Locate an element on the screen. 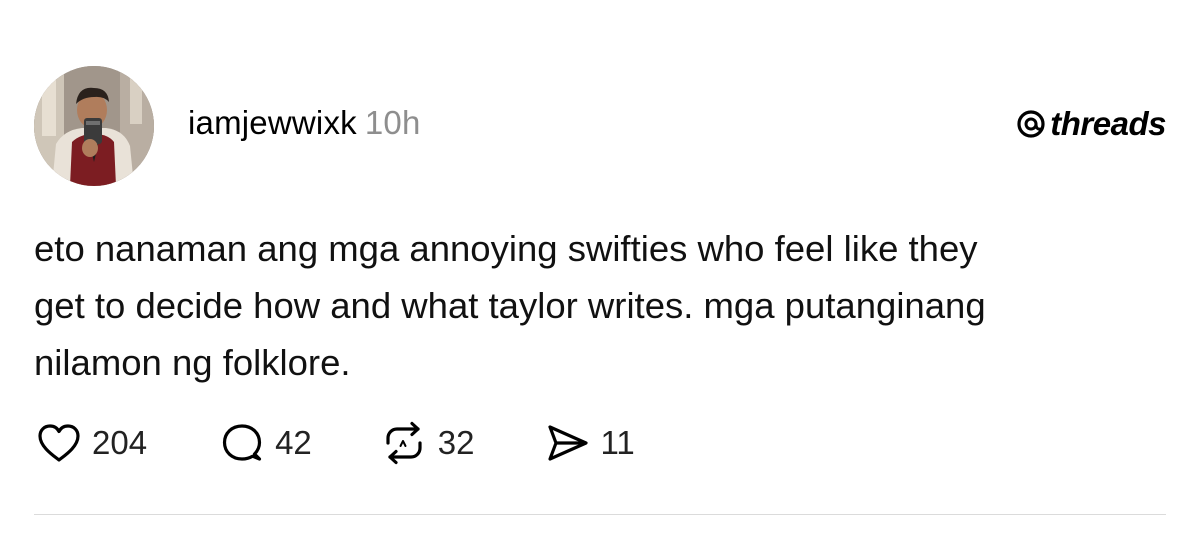 The height and width of the screenshot is (550, 1200). share-button: 11 is located at coordinates (590, 443).